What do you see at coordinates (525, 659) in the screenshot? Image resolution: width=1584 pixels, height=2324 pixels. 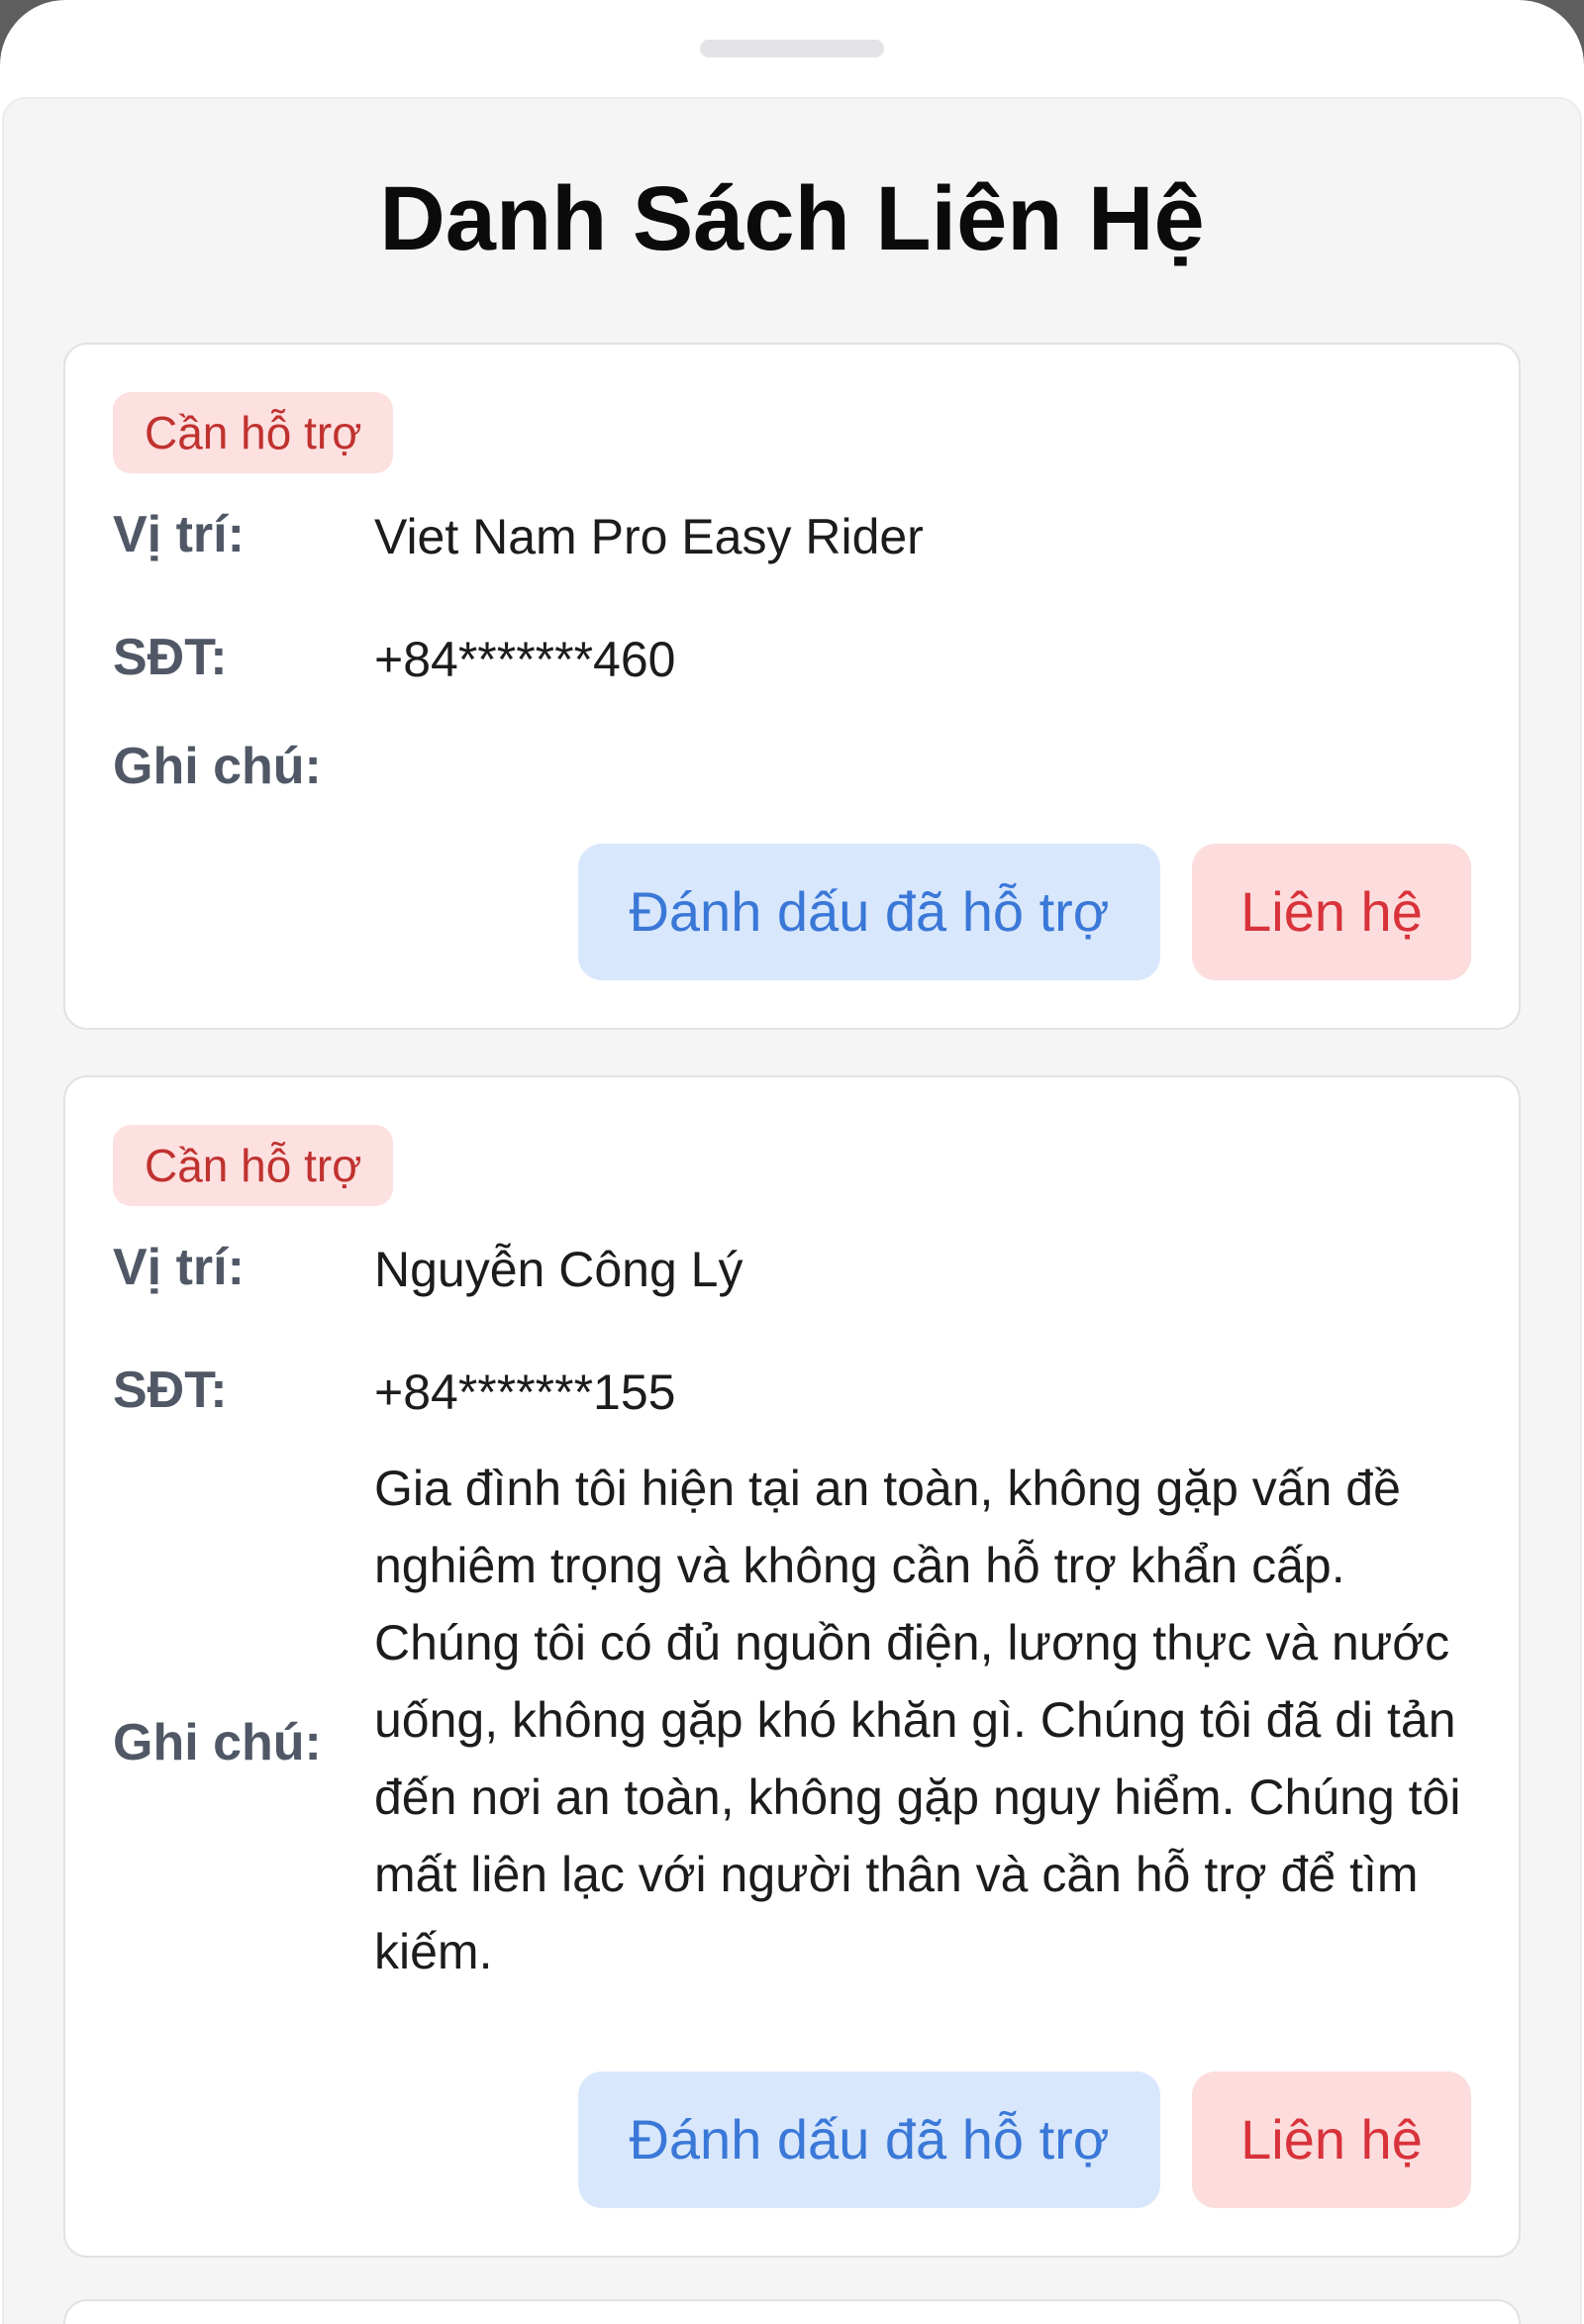 I see `phone-value: +84*******460` at bounding box center [525, 659].